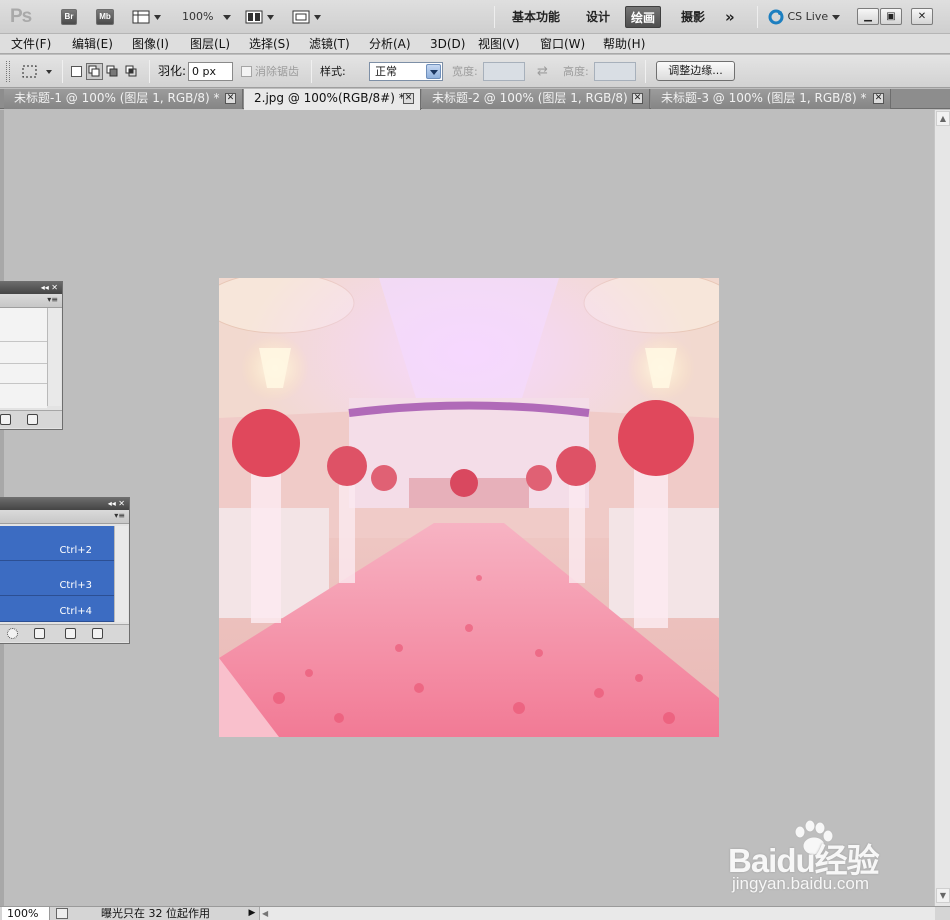 This screenshot has height=920, width=950. I want to click on restore-button: ▣, so click(891, 16).